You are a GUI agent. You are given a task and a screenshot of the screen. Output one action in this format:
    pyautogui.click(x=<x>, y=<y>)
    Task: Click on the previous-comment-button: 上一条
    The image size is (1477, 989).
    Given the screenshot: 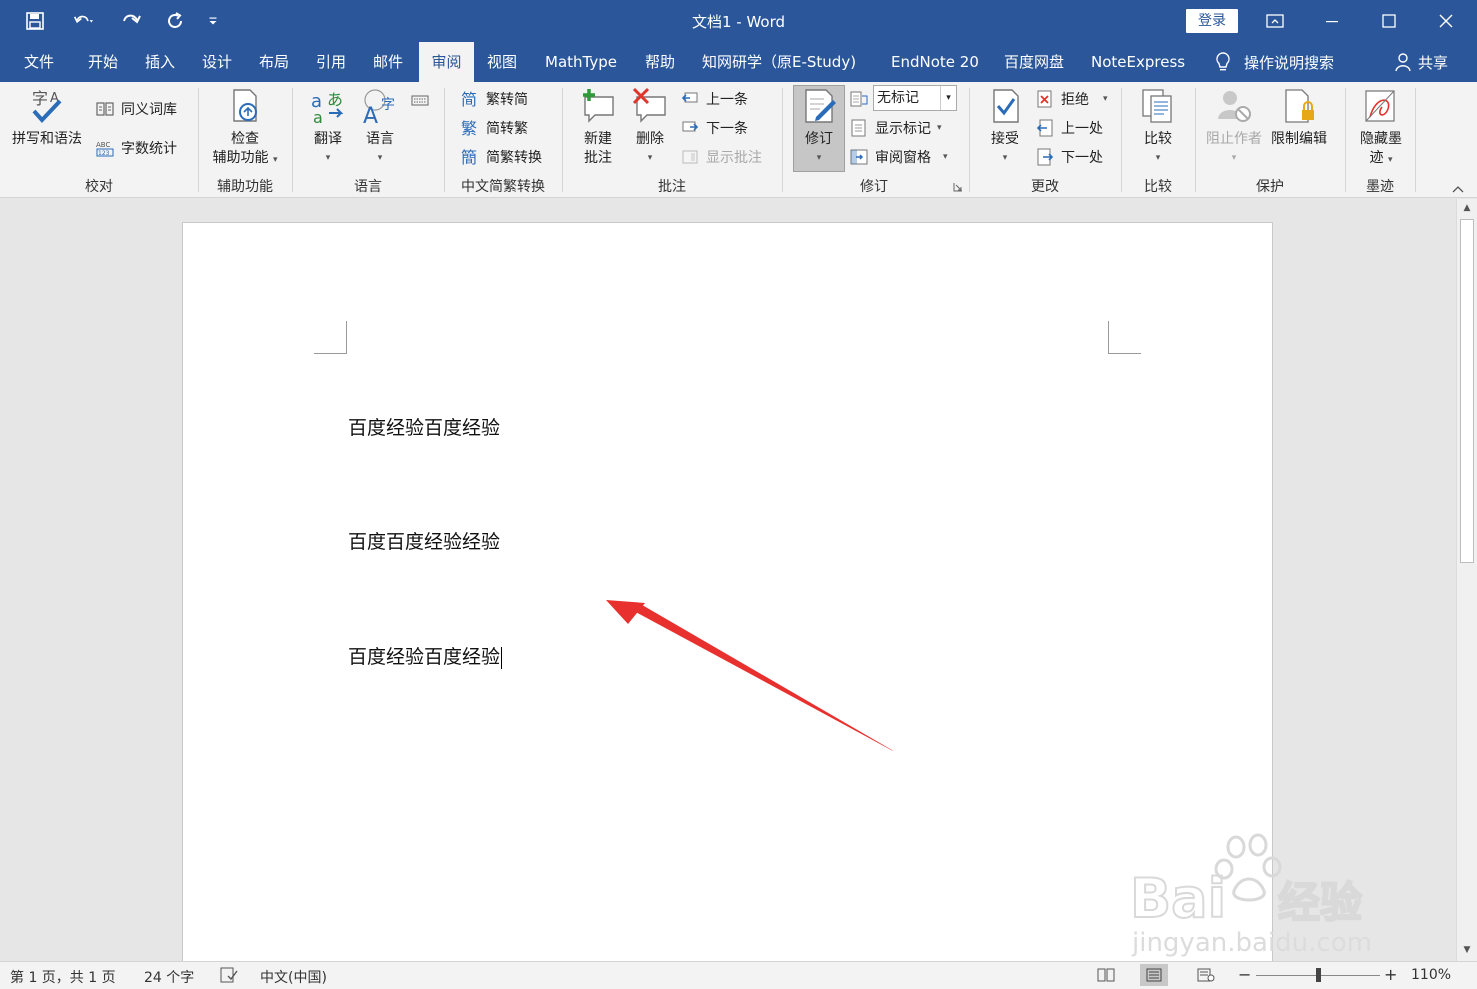 What is the action you would take?
    pyautogui.click(x=714, y=99)
    